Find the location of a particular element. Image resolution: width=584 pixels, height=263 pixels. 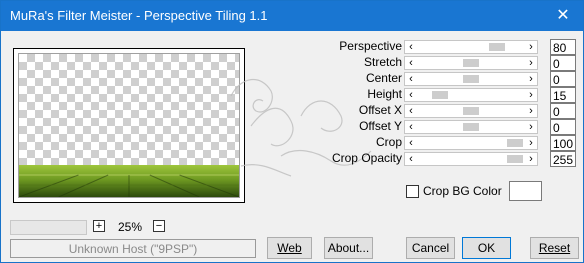

zoom-in-button: + is located at coordinates (99, 226).